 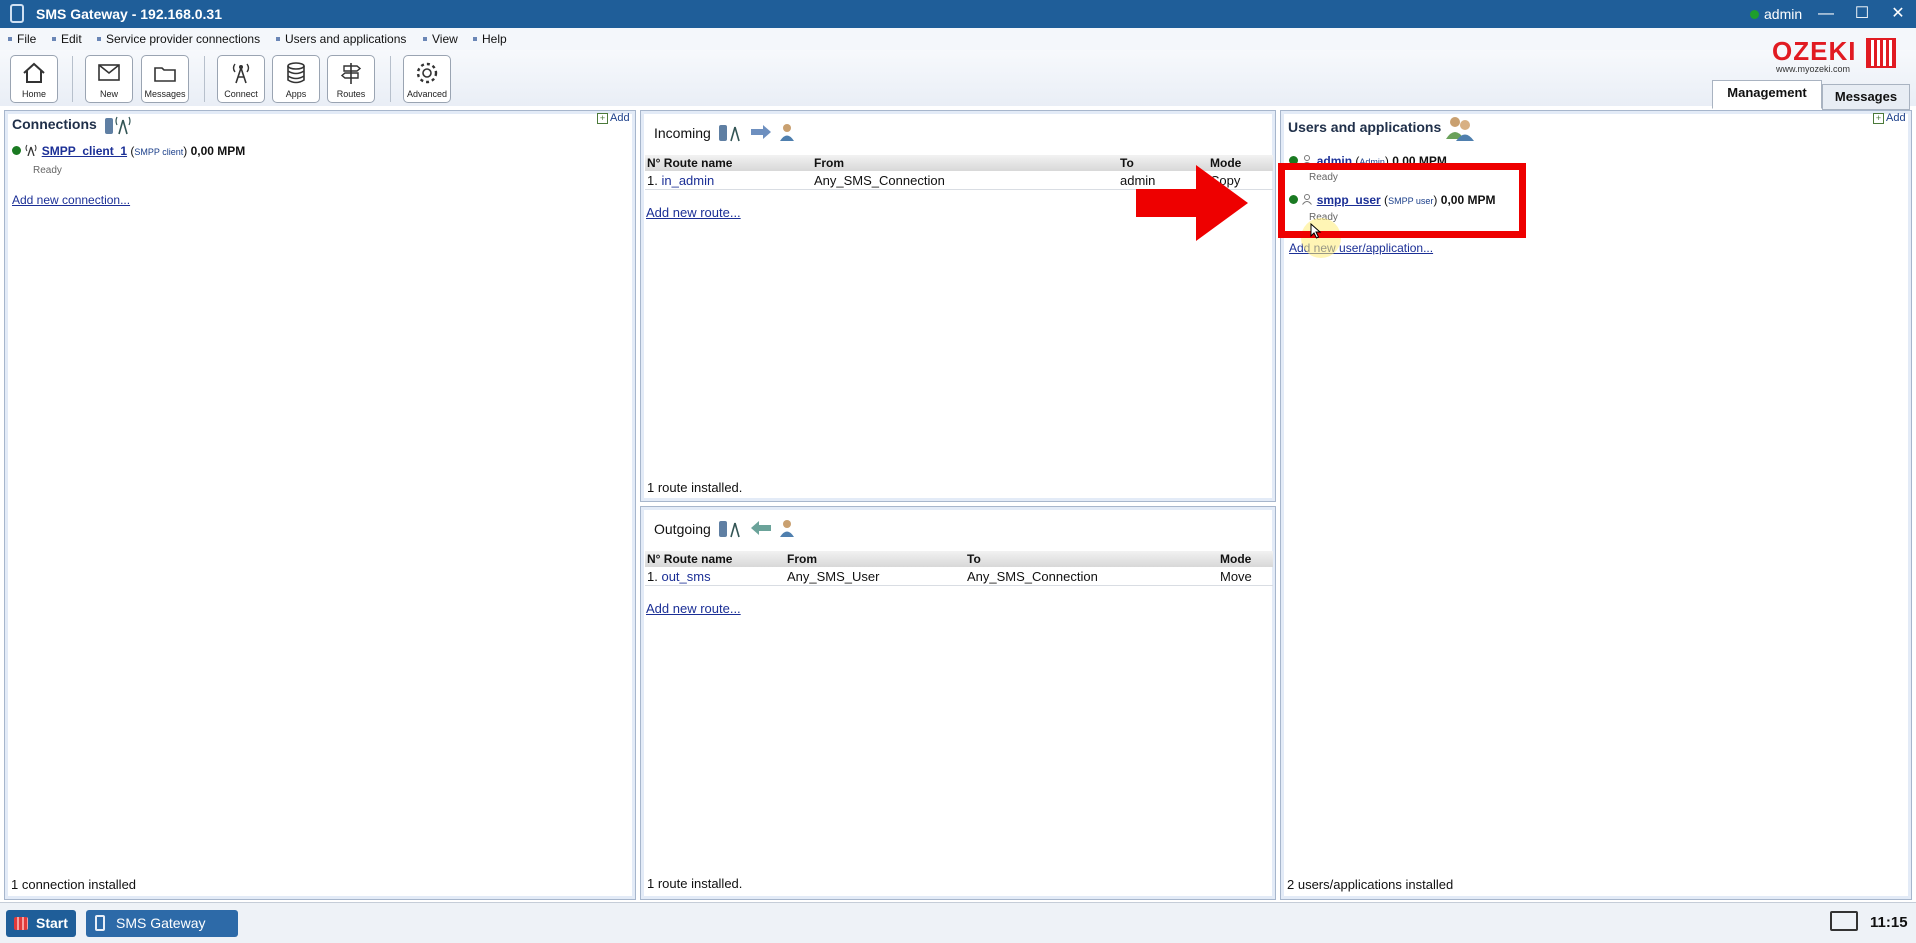 I want to click on tab-management: Management, so click(x=1767, y=94).